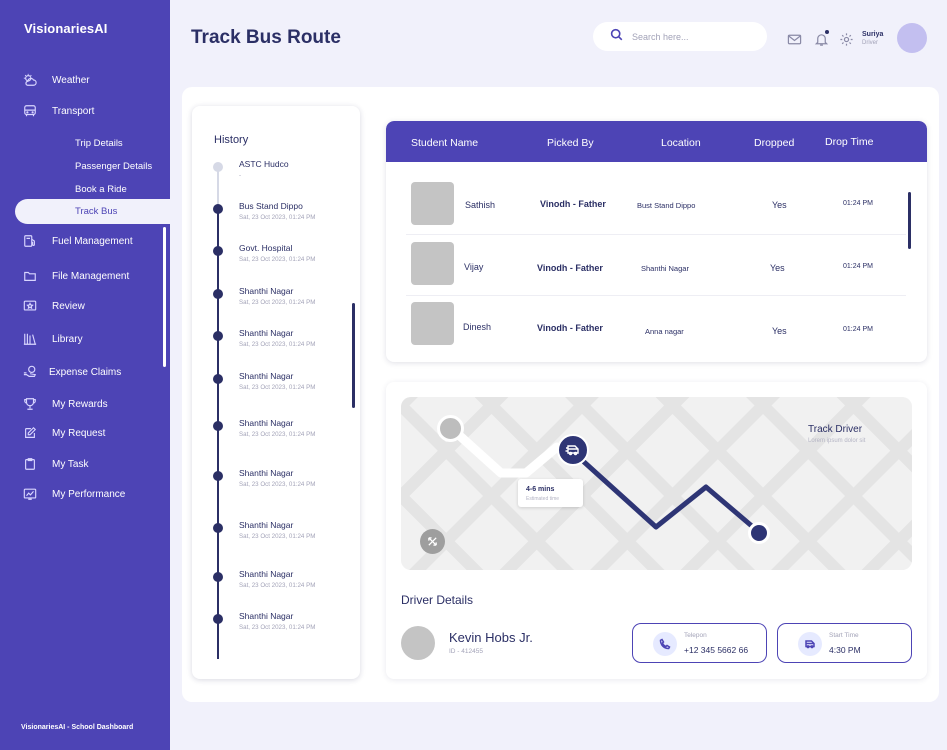  Describe the element at coordinates (91, 276) in the screenshot. I see `sidebar-item-label: File Management` at that location.